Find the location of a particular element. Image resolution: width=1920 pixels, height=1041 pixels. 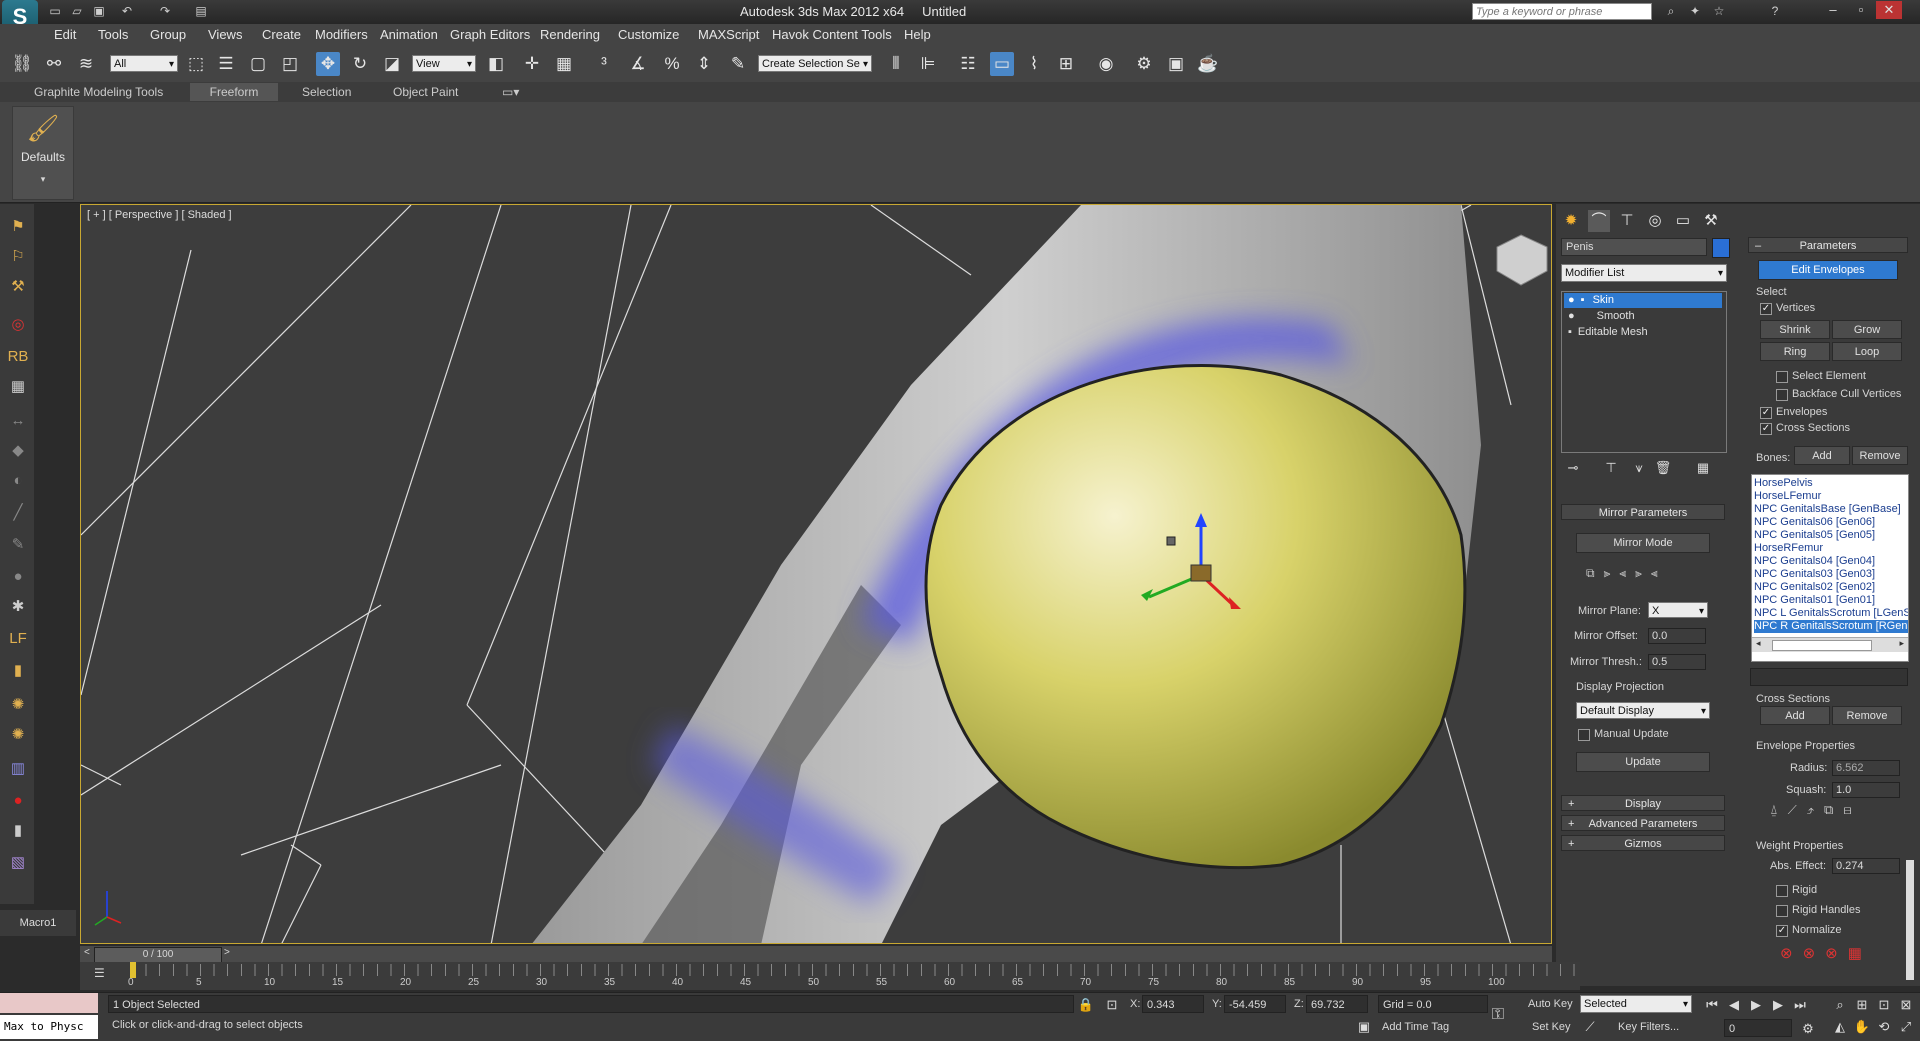

previous-frame-icon: ◀ is located at coordinates (1734, 1005).